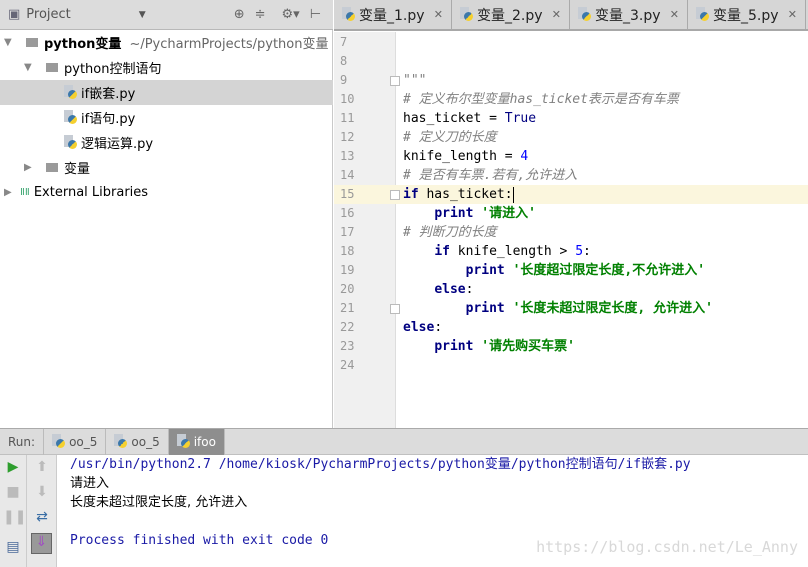 The image size is (808, 567). I want to click on tree-item: 逻辑运算.py, so click(166, 142).